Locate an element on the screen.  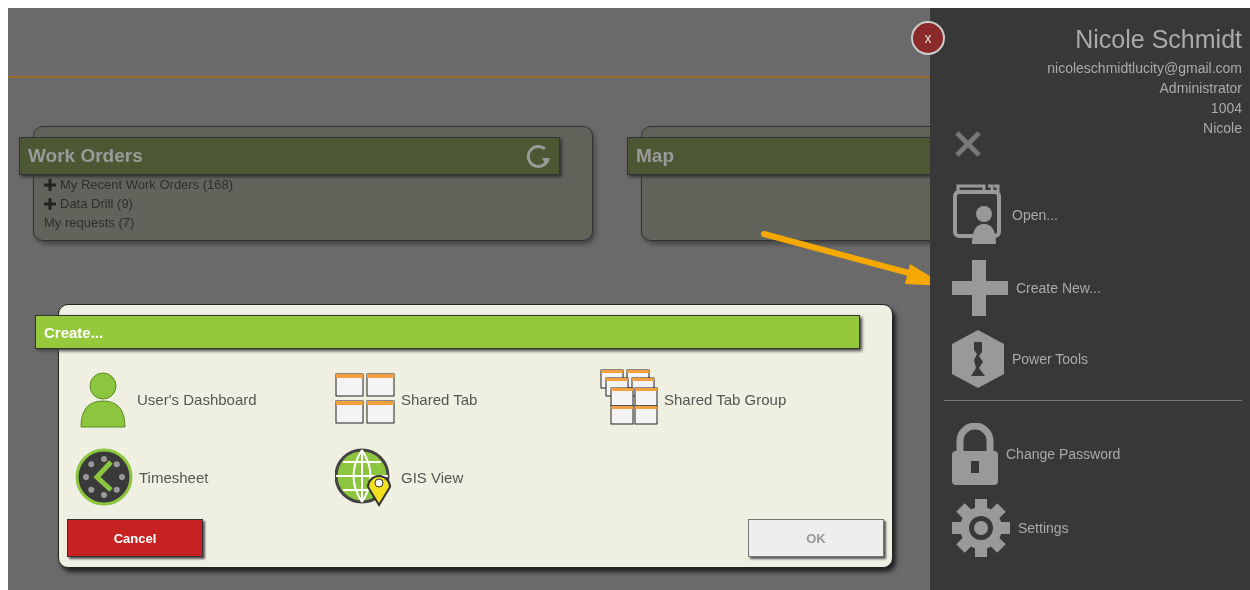
option-label: GIS View is located at coordinates (432, 477).